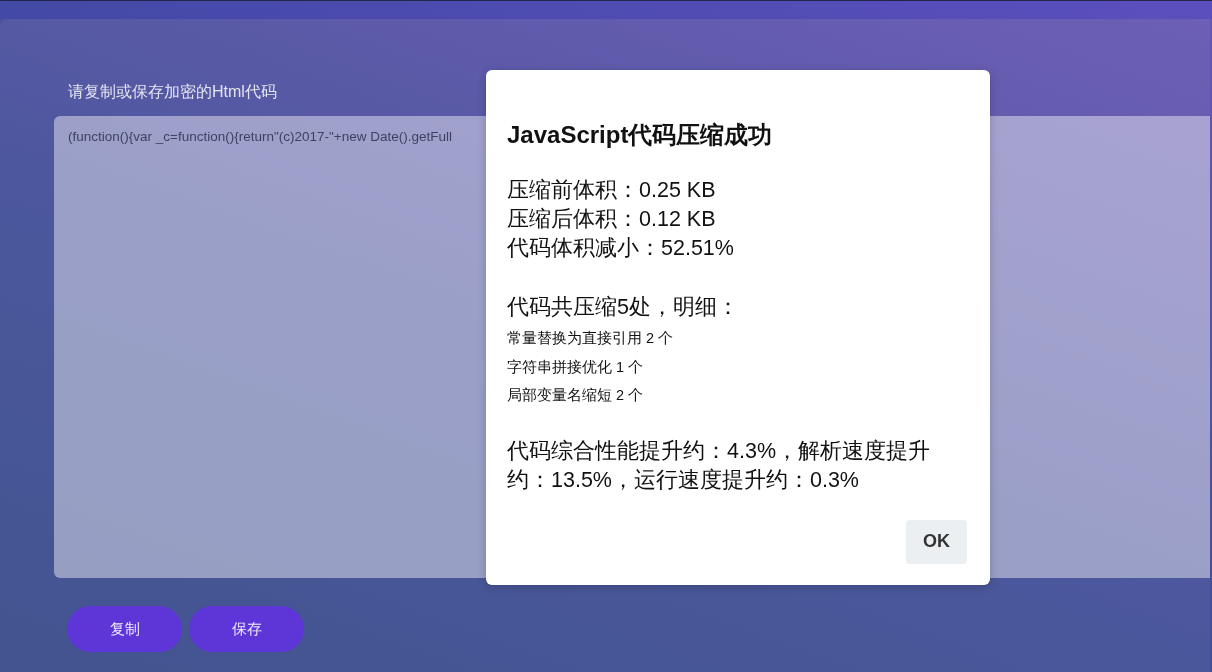 This screenshot has height=672, width=1212. What do you see at coordinates (611, 219) in the screenshot?
I see `stat-line: 压缩后体积：0.12 KB` at bounding box center [611, 219].